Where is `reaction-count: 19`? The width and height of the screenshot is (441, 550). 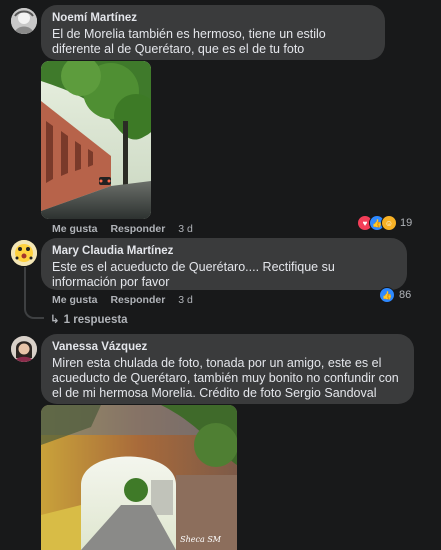
reaction-count: 19 is located at coordinates (406, 223).